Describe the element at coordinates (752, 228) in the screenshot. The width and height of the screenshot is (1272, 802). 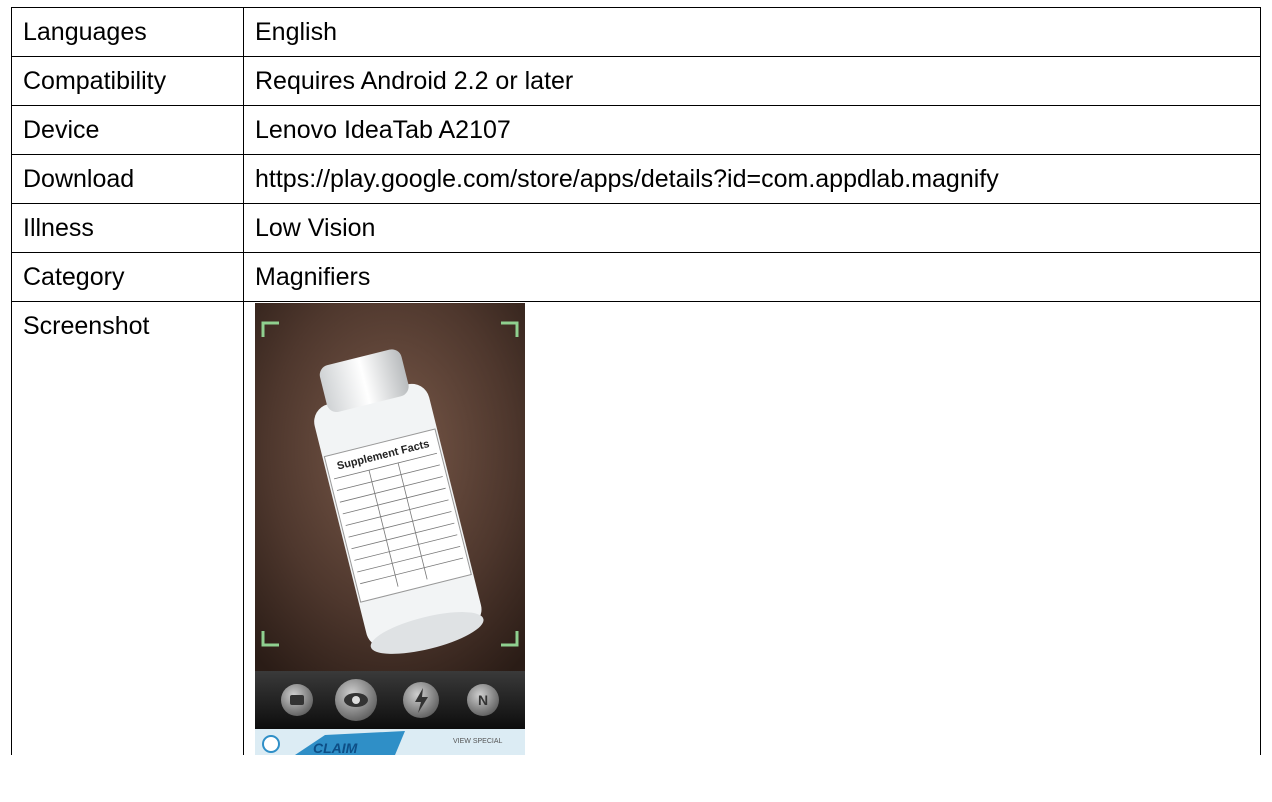
I see `row-value: Low Vision` at that location.